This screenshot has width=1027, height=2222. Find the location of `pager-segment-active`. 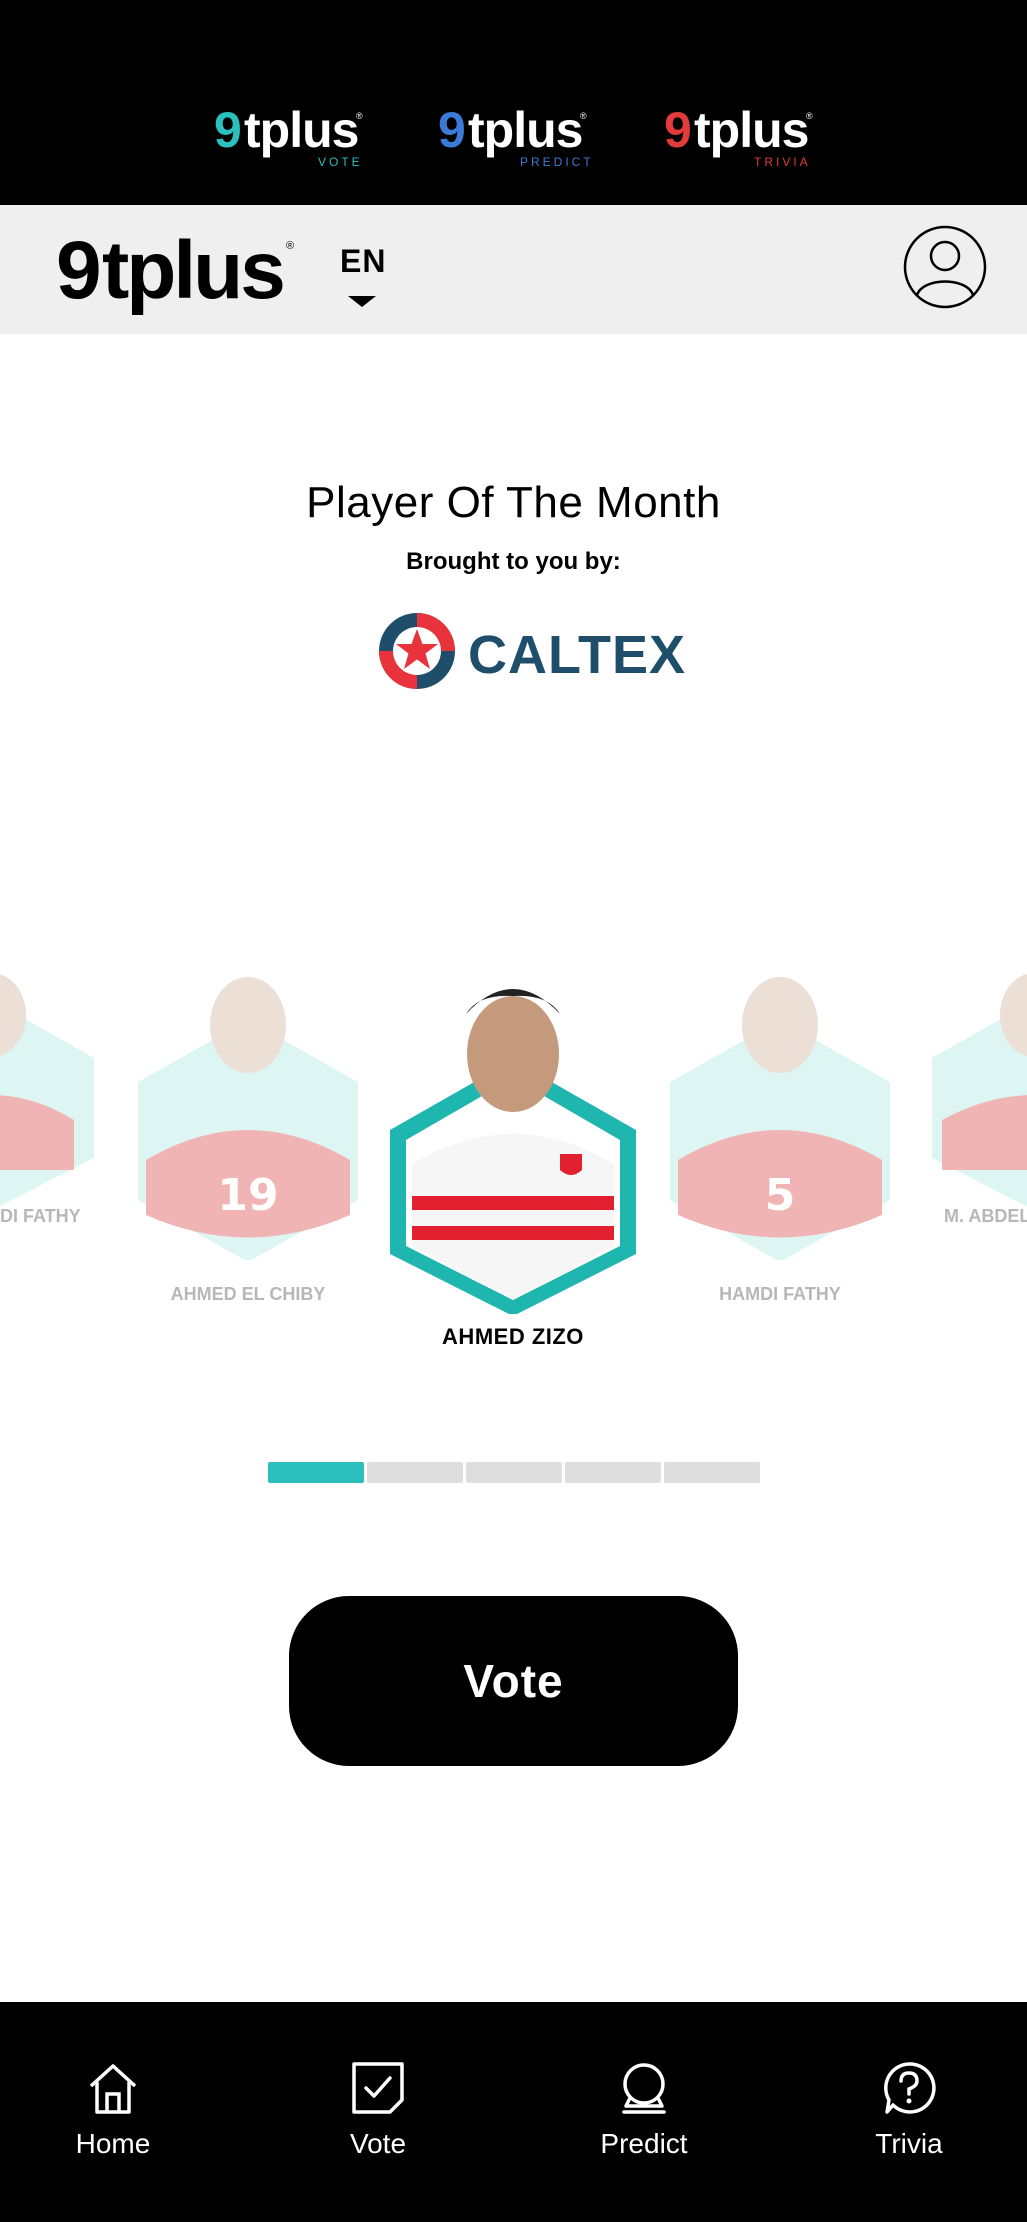

pager-segment-active is located at coordinates (316, 1472).